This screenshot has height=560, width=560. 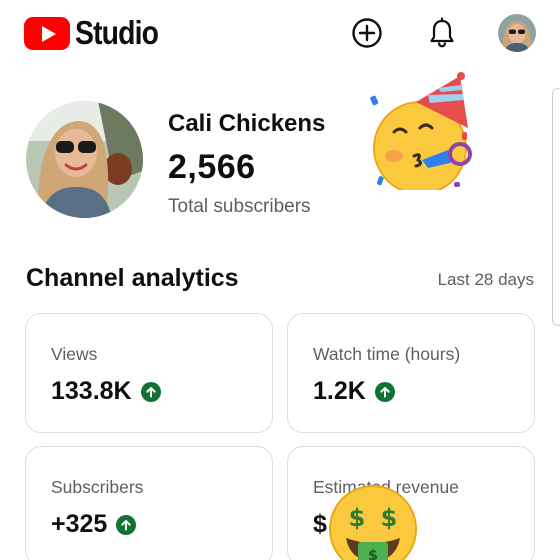 I want to click on add-circle-icon, so click(x=367, y=33).